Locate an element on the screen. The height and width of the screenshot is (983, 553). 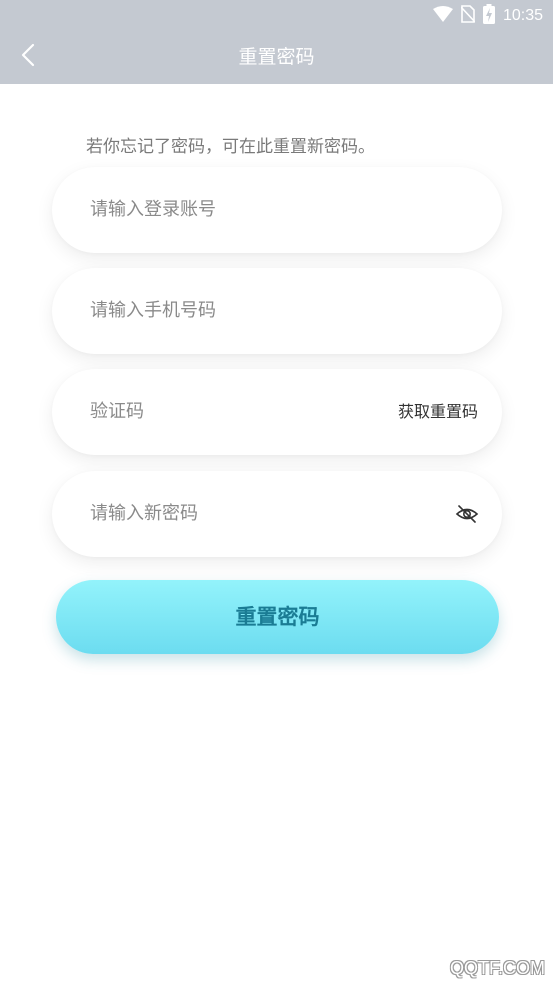
status-time: 10:35 is located at coordinates (522, 15).